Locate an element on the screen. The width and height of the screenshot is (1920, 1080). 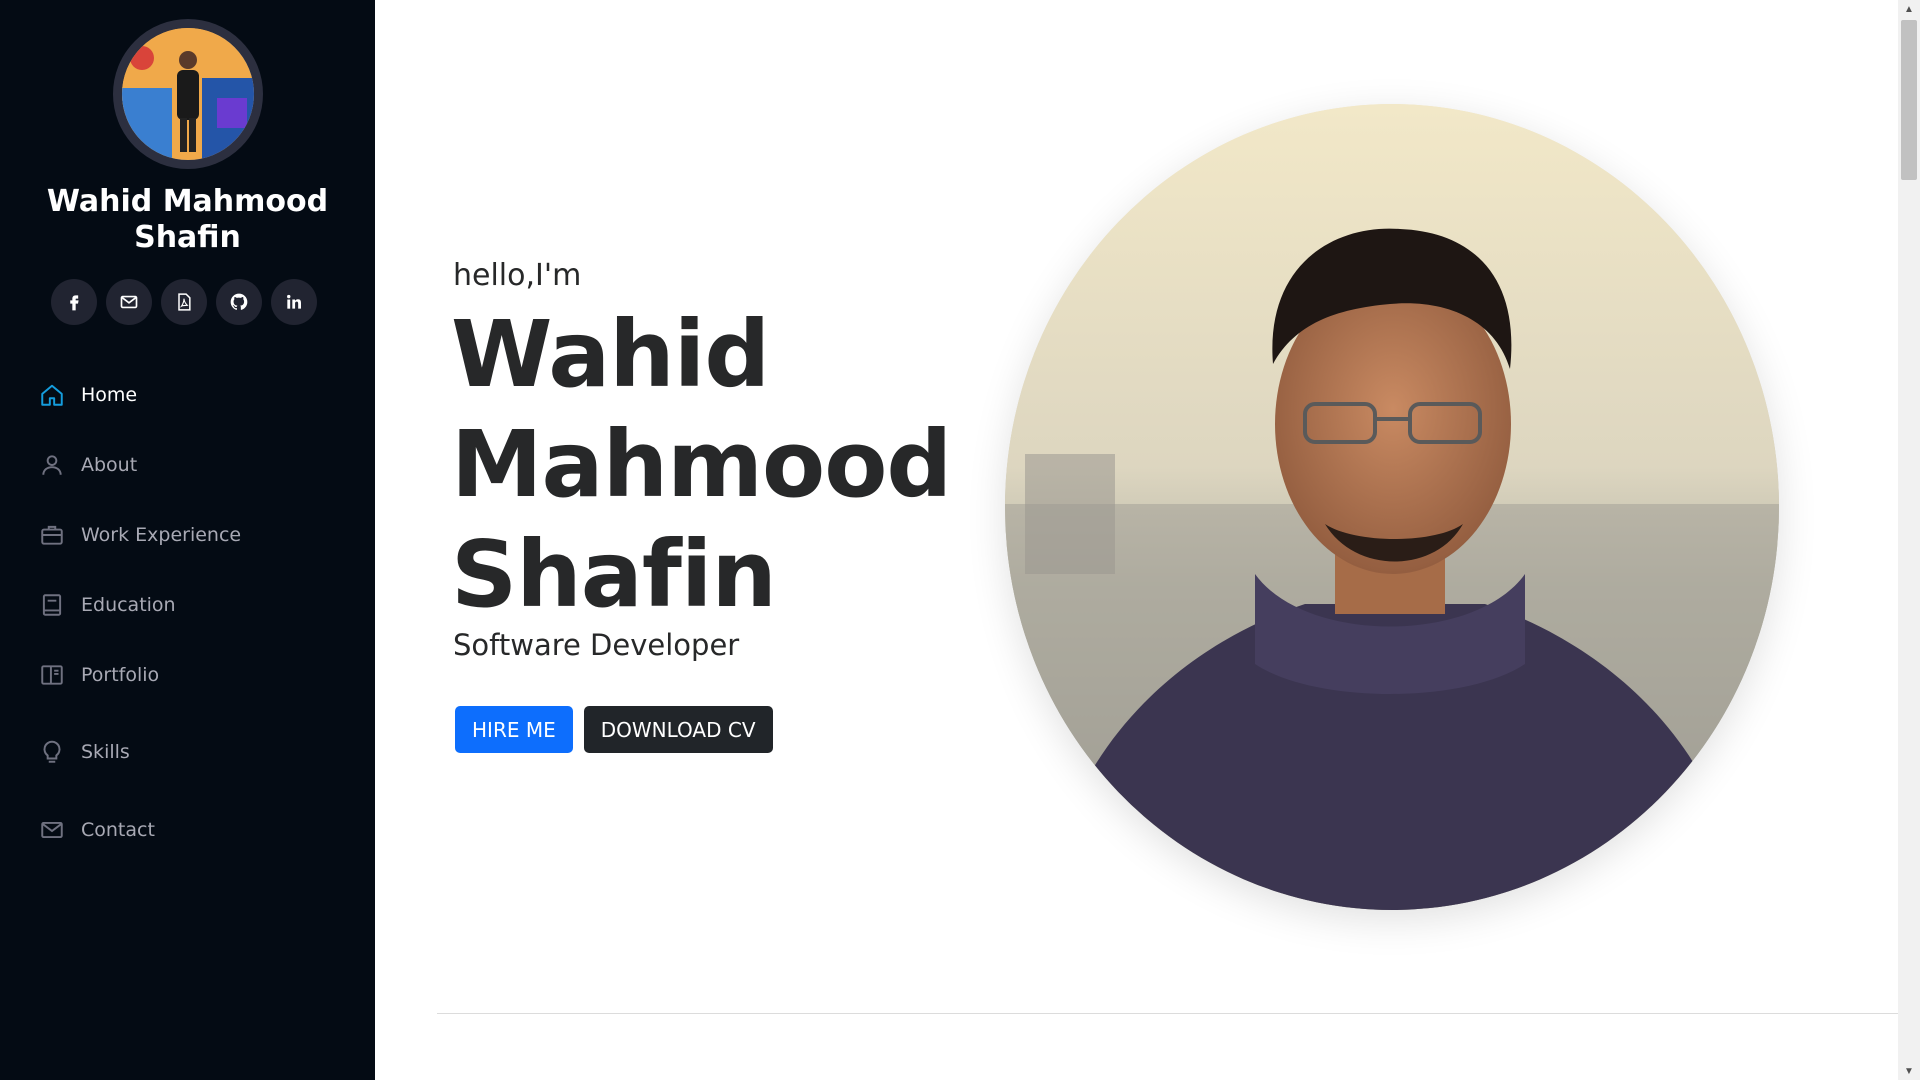
scroll-up-arrow-icon: ▲ is located at coordinates (1909, 9).